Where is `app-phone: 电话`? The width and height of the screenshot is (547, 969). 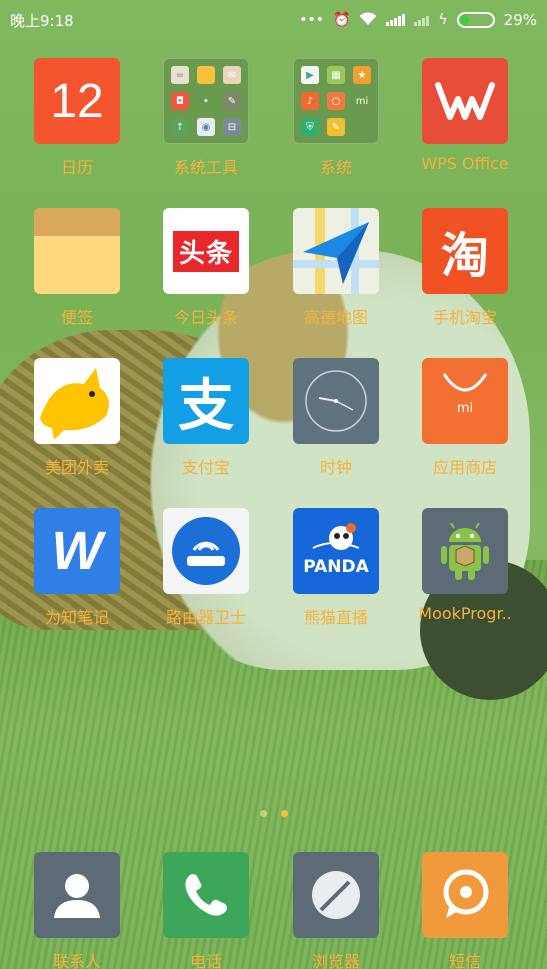
app-phone: 电话 is located at coordinates (206, 910).